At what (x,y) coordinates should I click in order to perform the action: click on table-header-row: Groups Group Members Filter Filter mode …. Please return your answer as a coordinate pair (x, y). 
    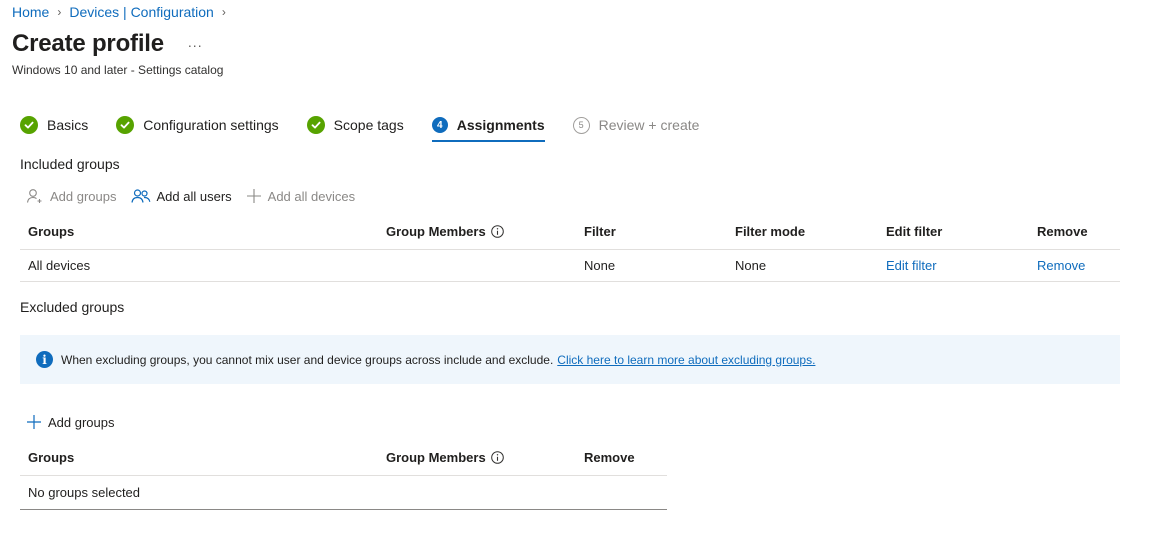
    Looking at the image, I should click on (570, 232).